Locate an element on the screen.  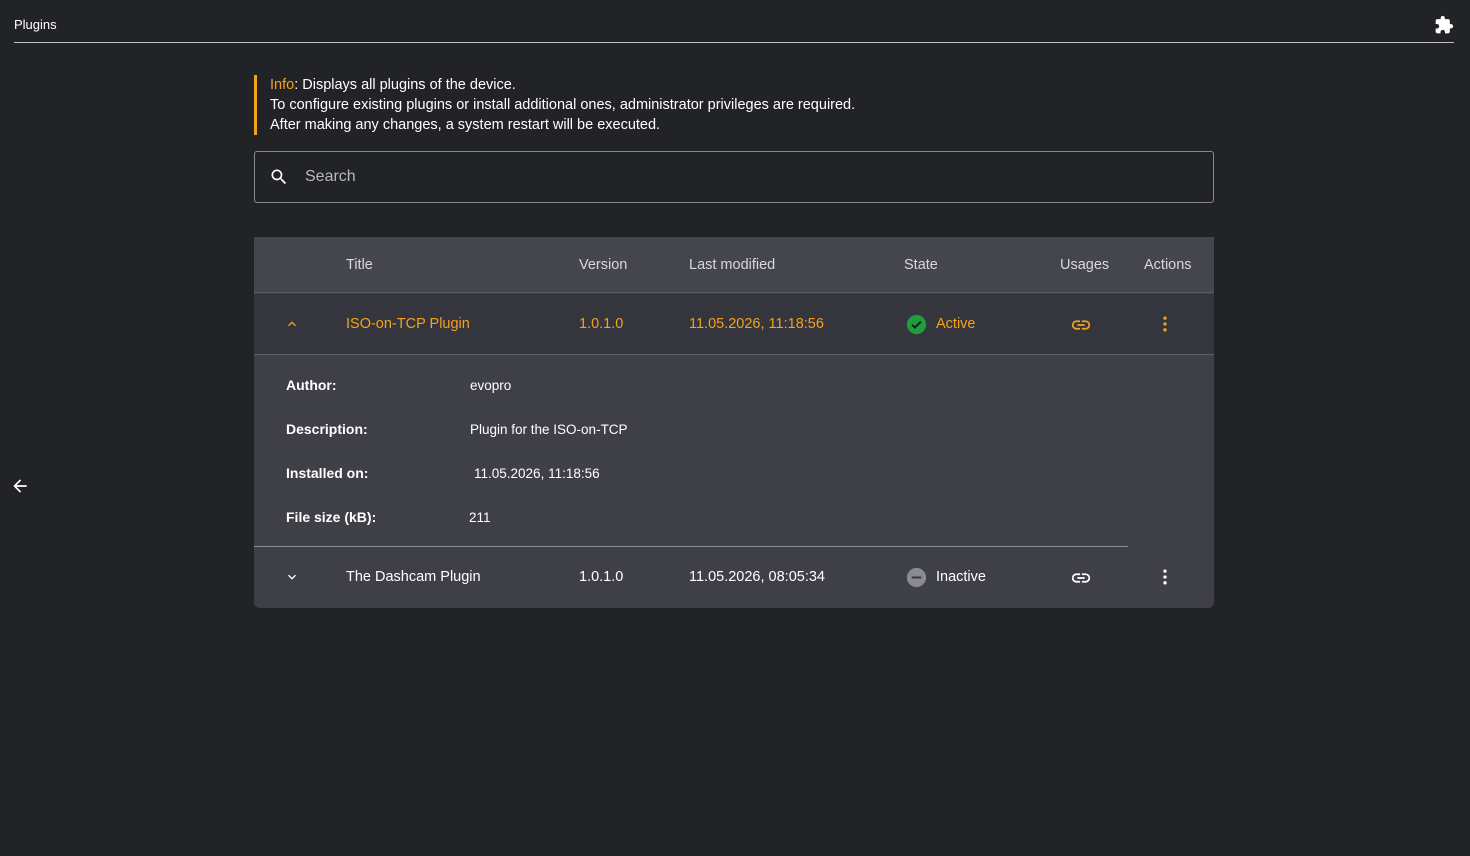
column-header-last-modified: Last modified is located at coordinates (732, 265).